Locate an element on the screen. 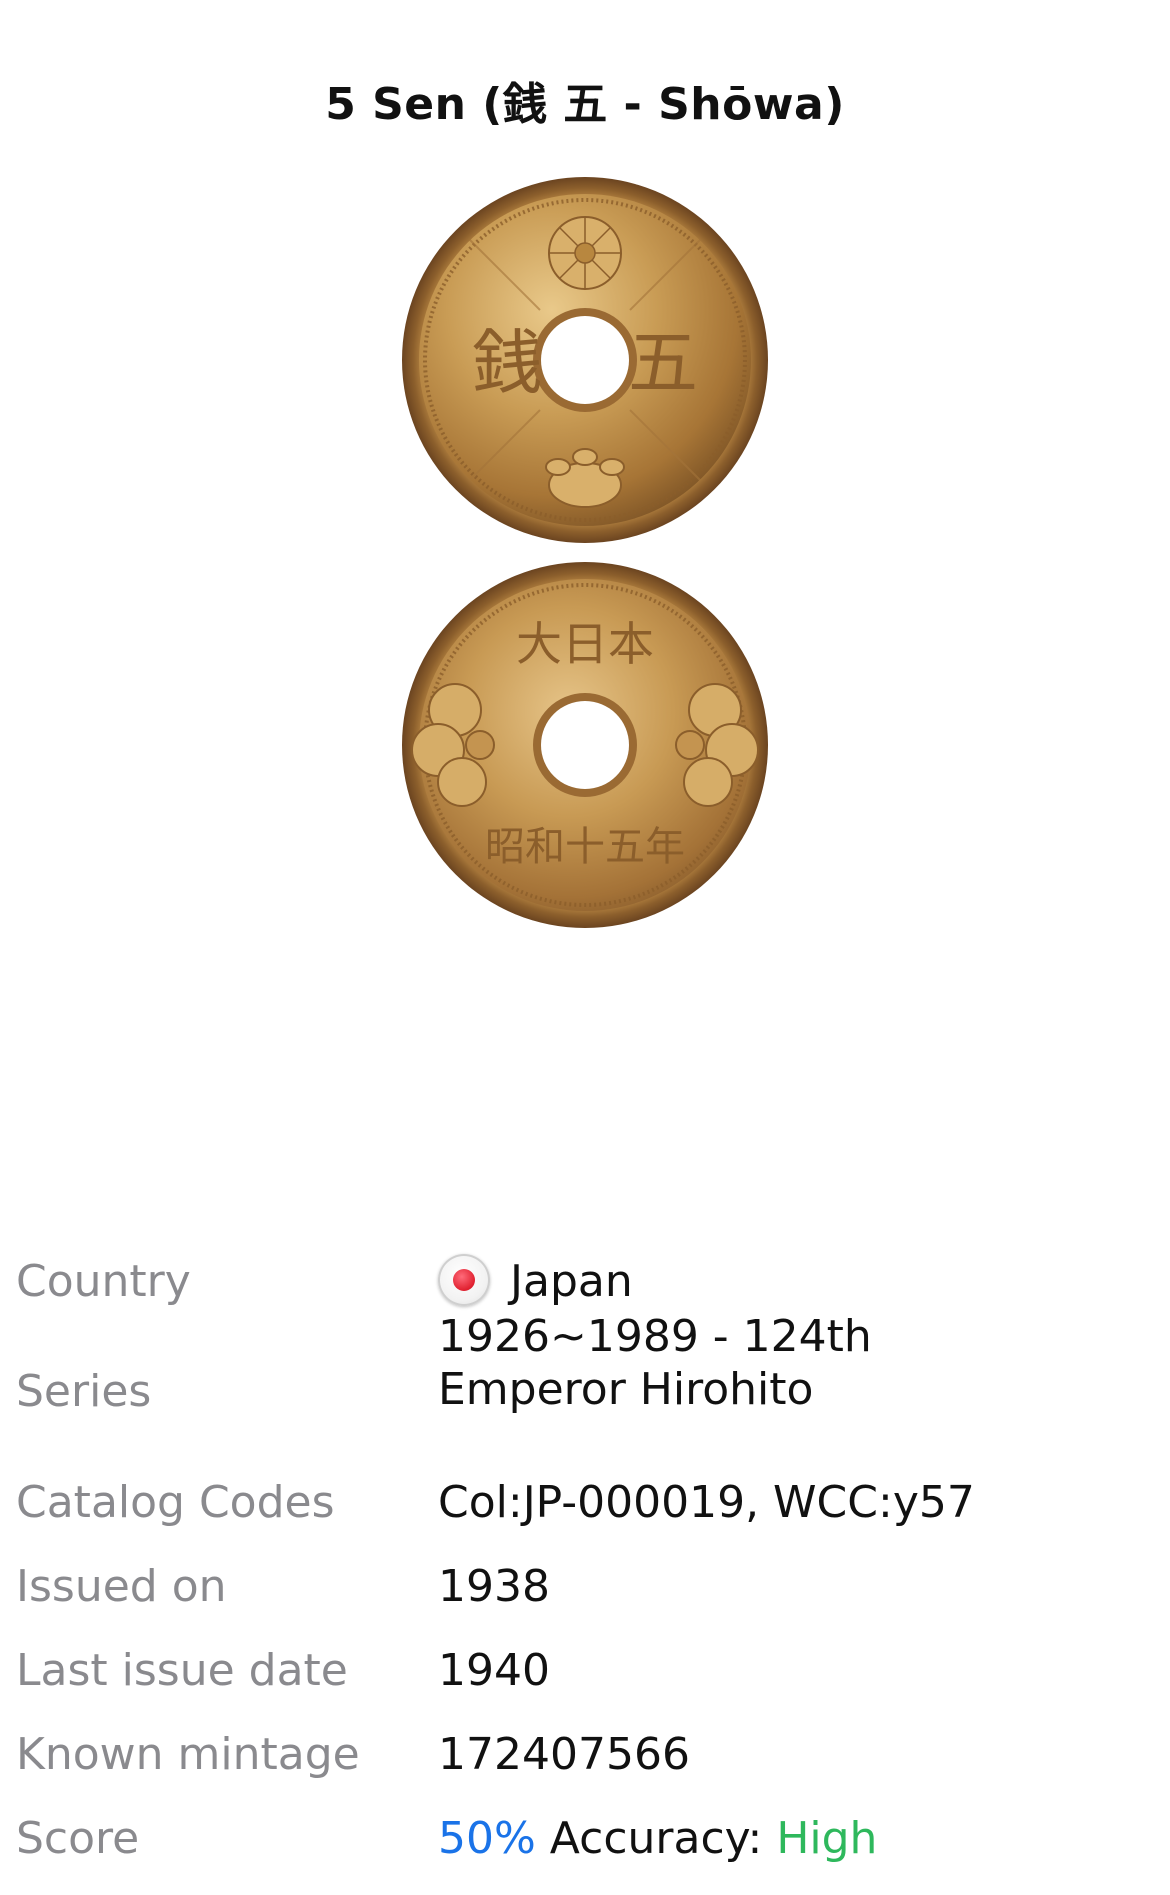 This screenshot has width=1170, height=1895. accuracy-label: Accuracy: is located at coordinates (656, 1838).